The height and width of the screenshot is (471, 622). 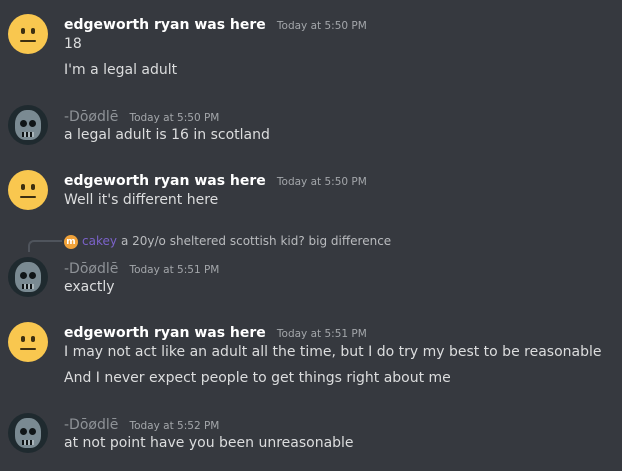 What do you see at coordinates (209, 443) in the screenshot?
I see `message-text: at not point have you been unreasonable` at bounding box center [209, 443].